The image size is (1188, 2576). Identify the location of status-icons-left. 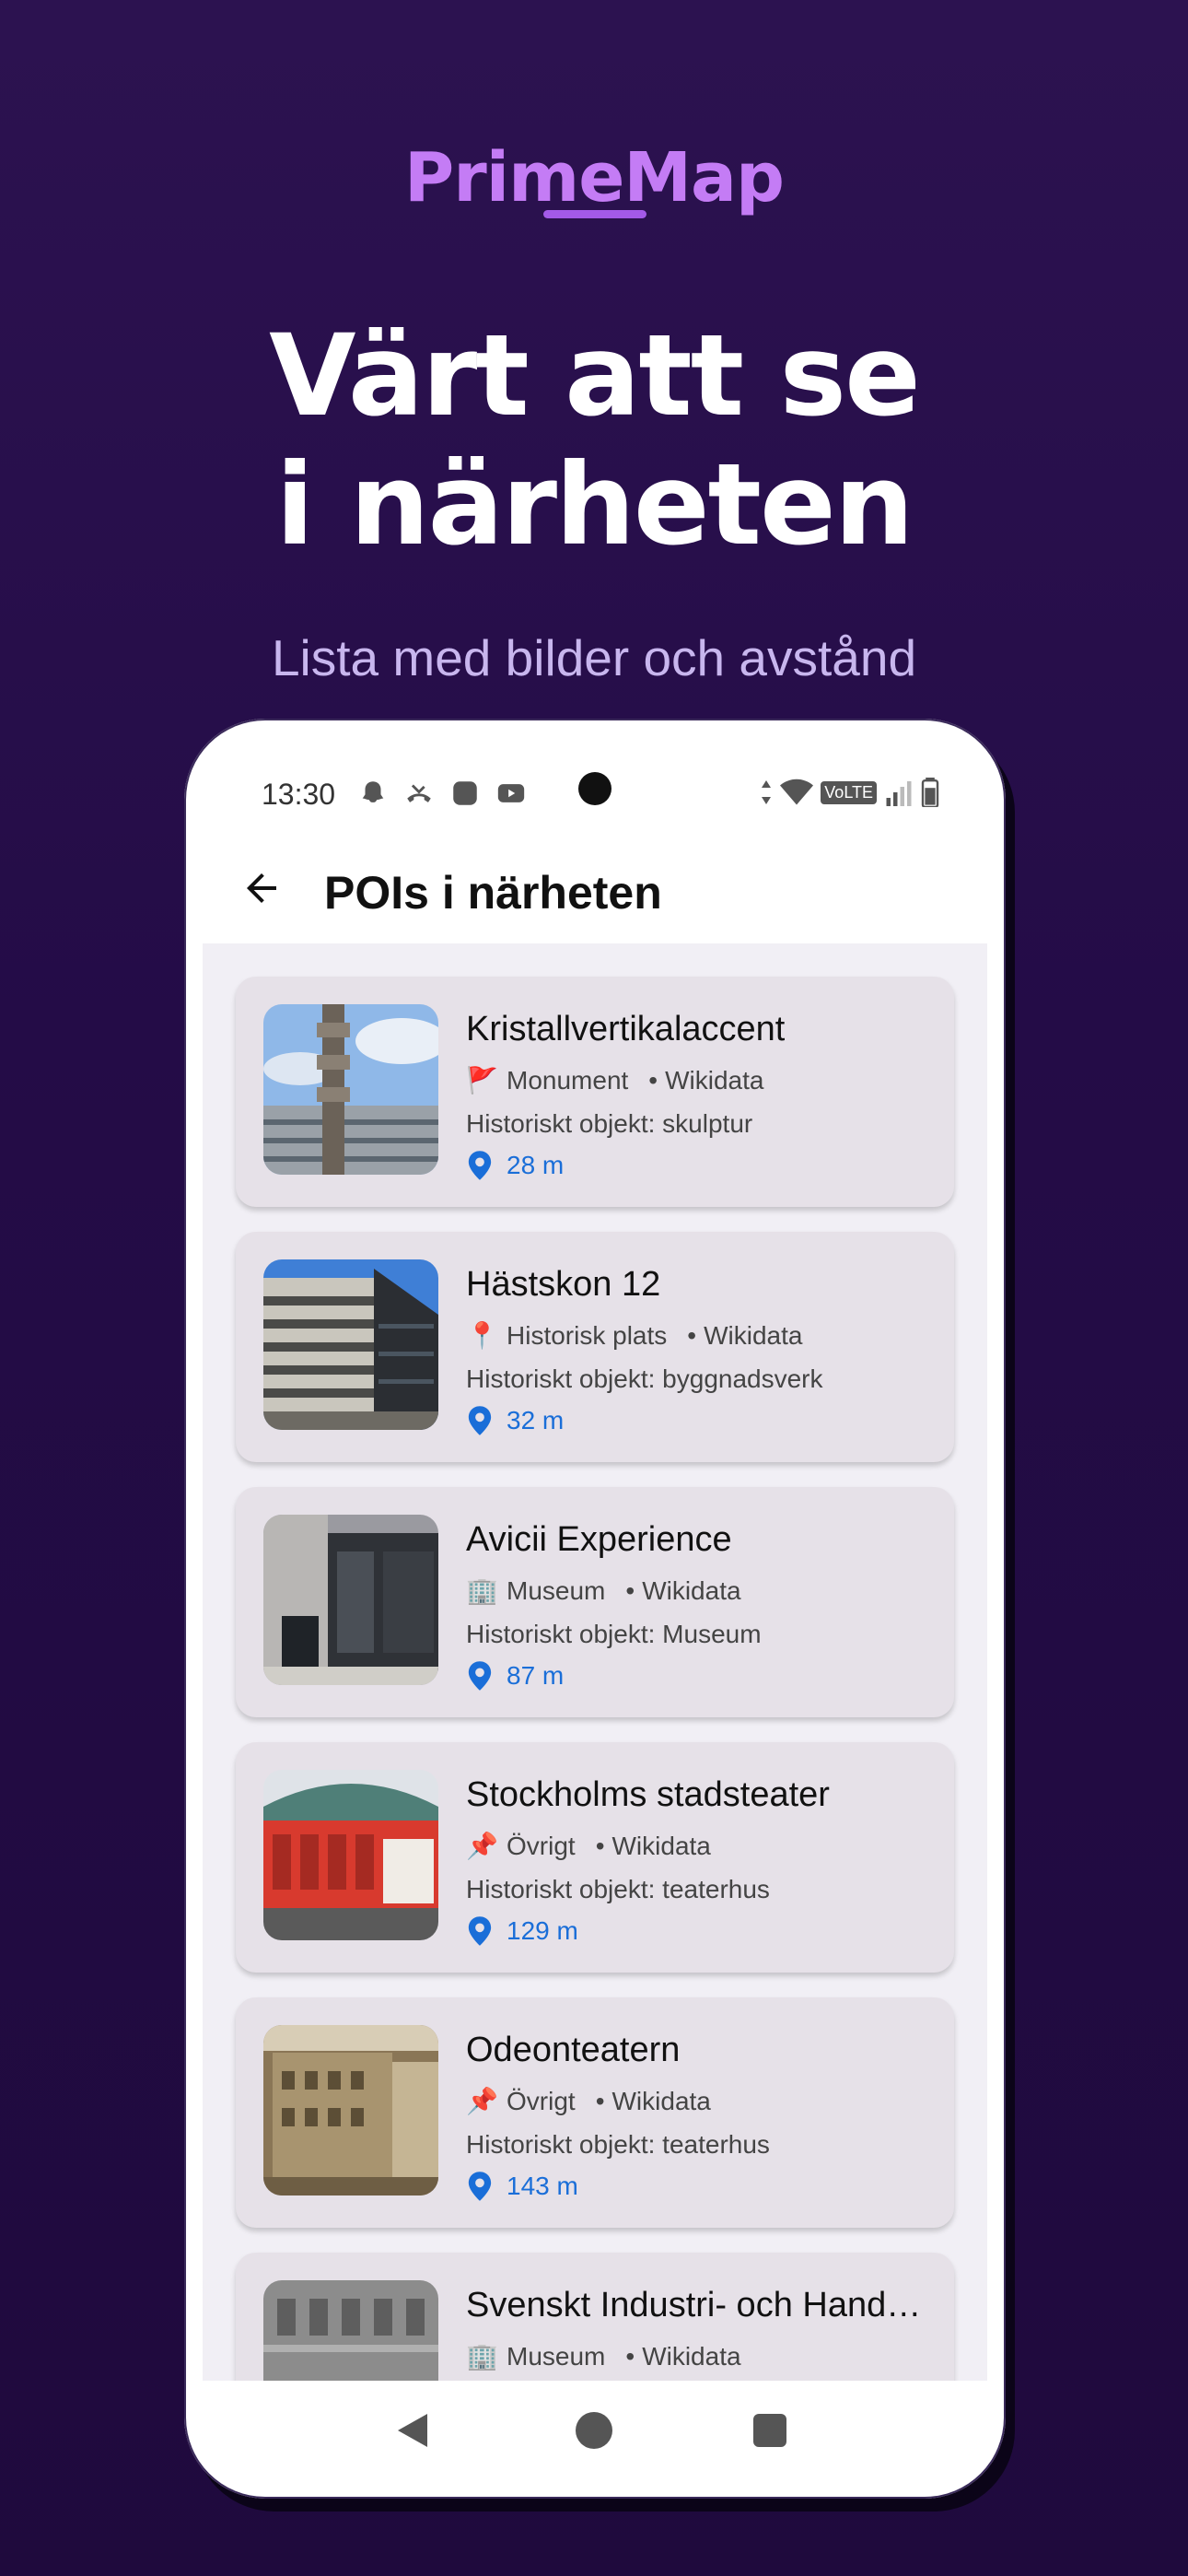
(442, 793).